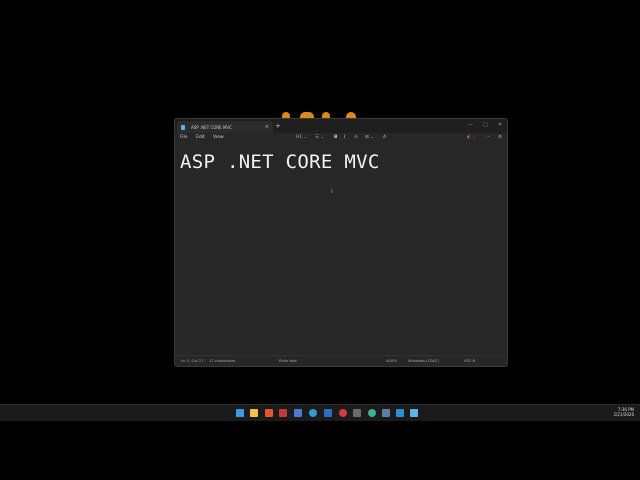 This screenshot has width=640, height=480. What do you see at coordinates (280, 162) in the screenshot?
I see `document-text: ASP .NET CORE MVC` at bounding box center [280, 162].